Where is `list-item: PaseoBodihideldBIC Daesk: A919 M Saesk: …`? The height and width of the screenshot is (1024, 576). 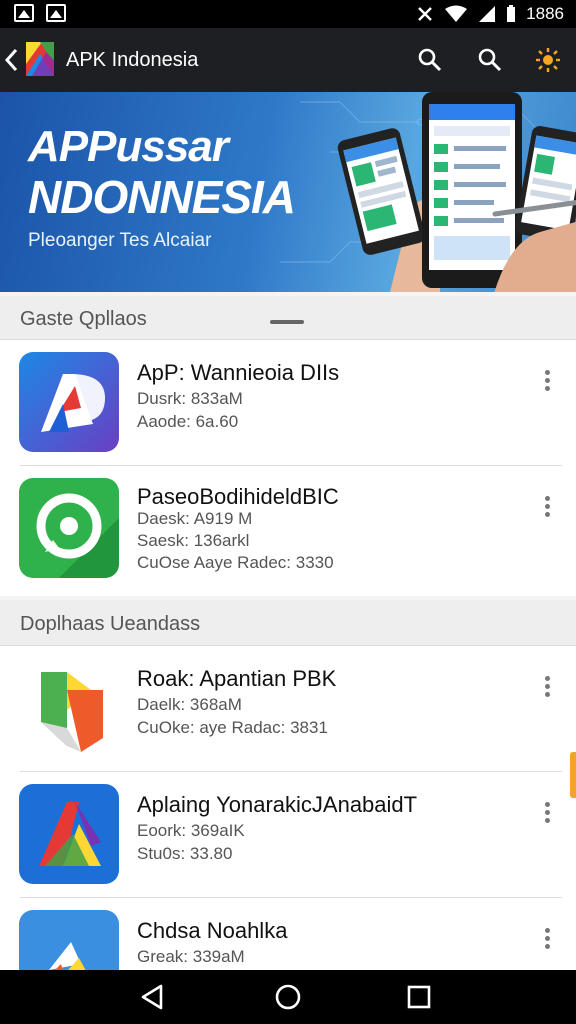
list-item: PaseoBodihideldBIC Daesk: A919 M Saesk: … is located at coordinates (288, 531).